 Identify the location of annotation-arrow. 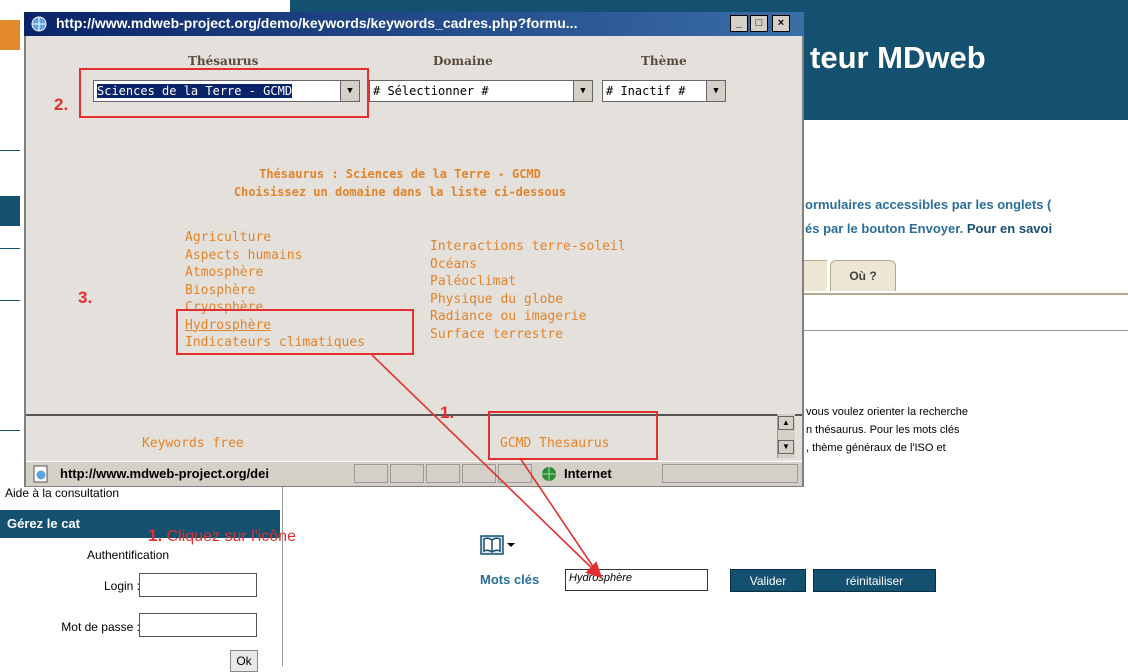
(487, 466).